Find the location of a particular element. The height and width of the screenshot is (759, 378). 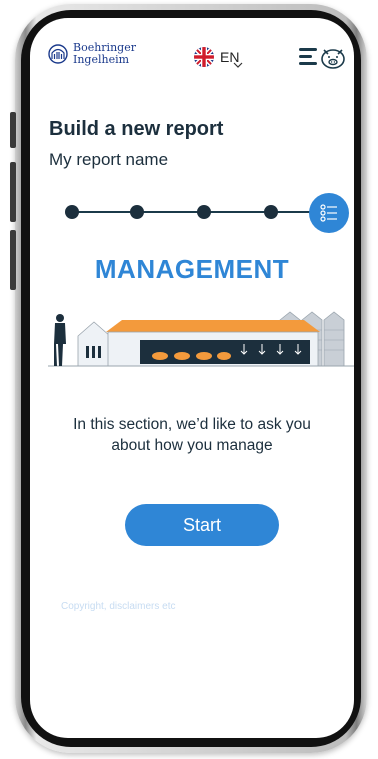

start-button: Start is located at coordinates (202, 525).